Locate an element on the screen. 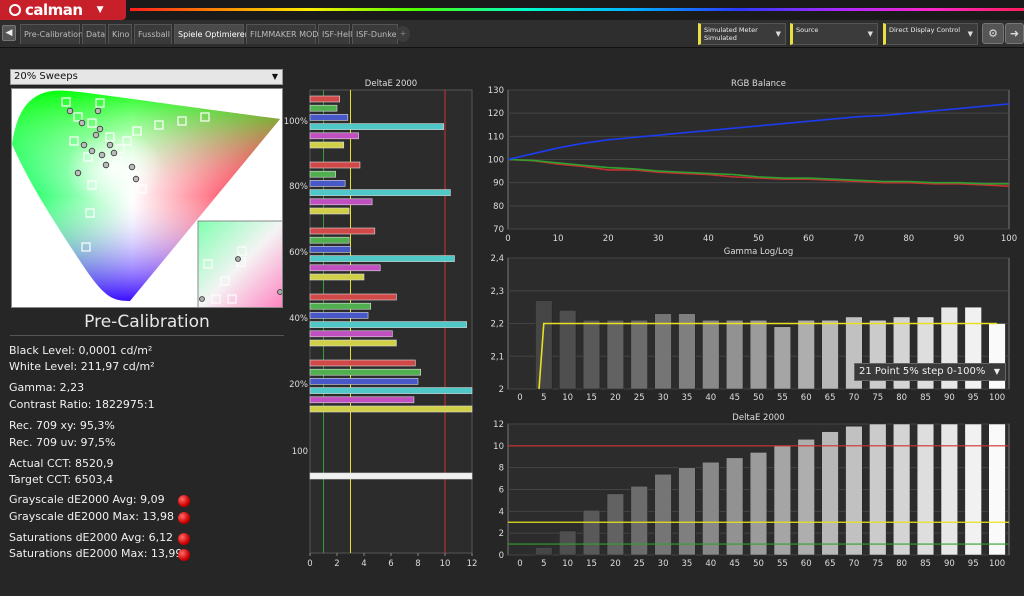 Image resolution: width=1024 pixels, height=596 pixels. x-tick-label: 100 is located at coordinates (997, 564).